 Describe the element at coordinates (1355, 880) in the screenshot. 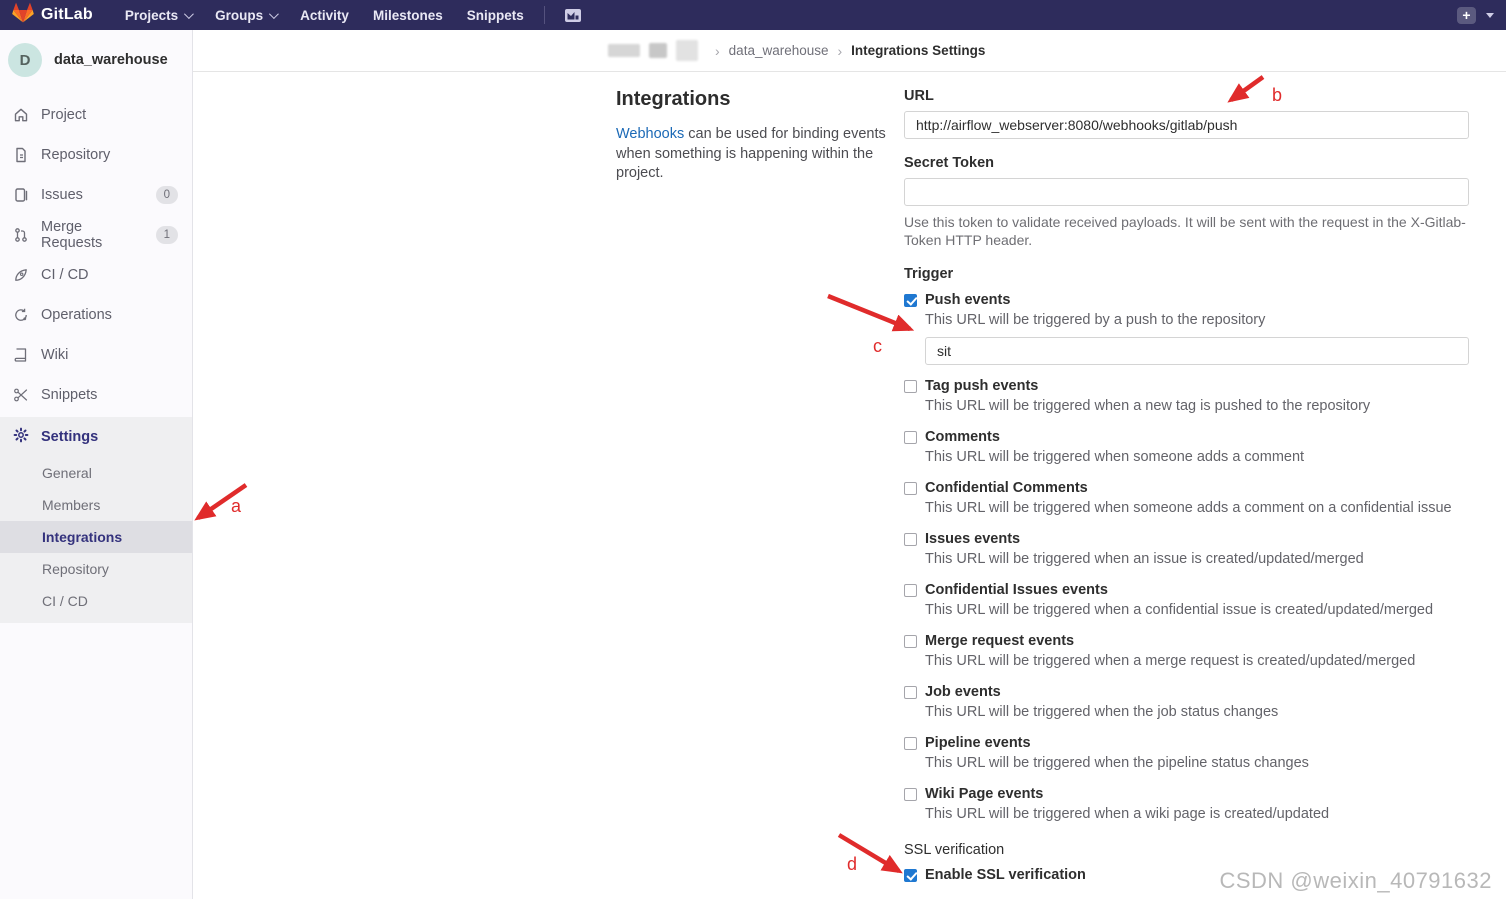

I see `csdn-watermark: CSDN @weixin_40791632` at that location.